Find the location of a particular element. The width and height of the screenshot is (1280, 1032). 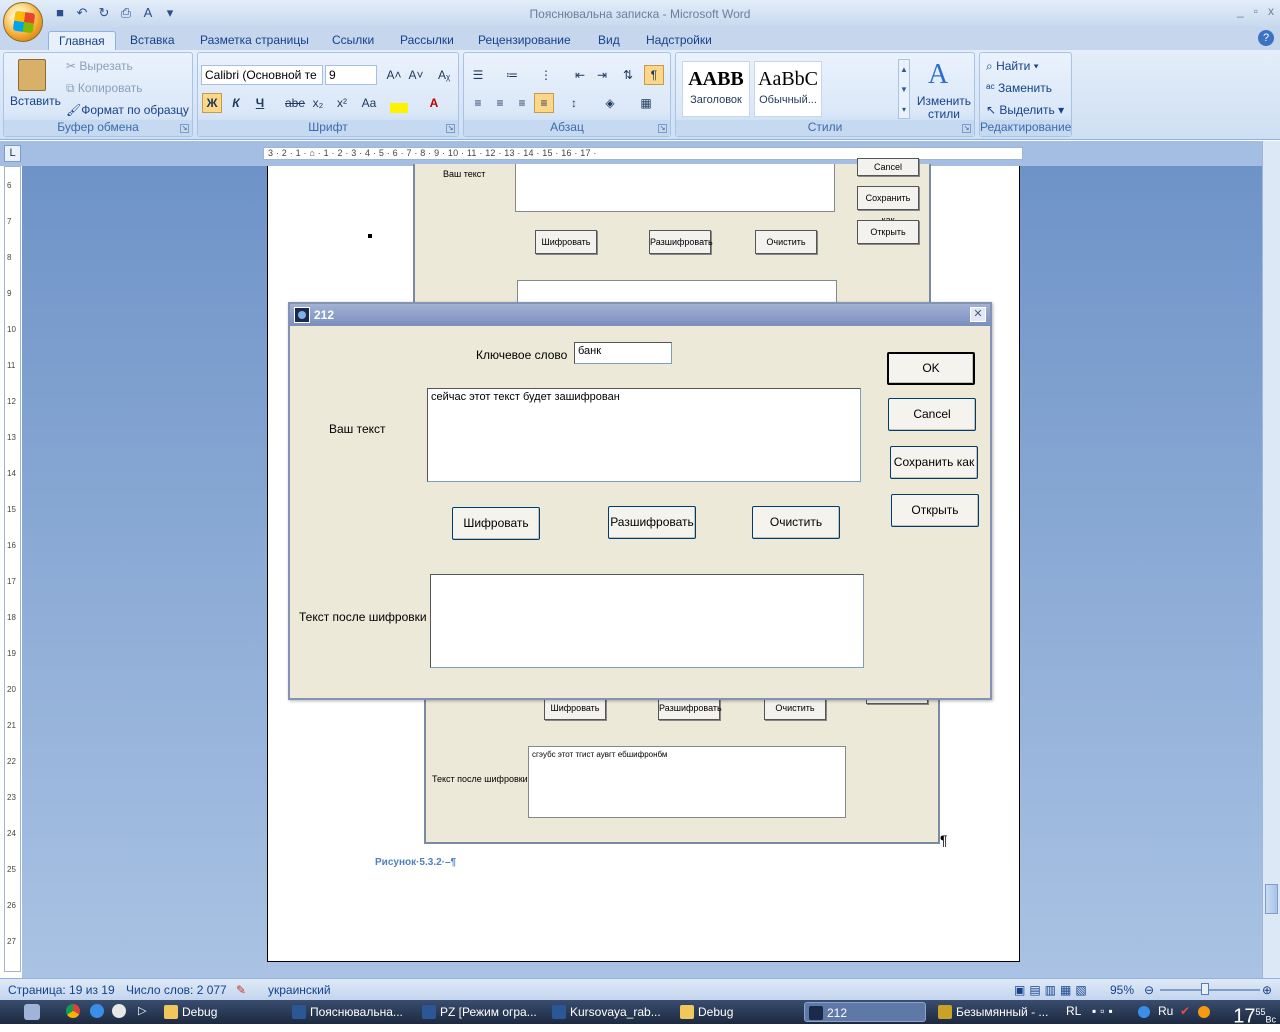

customize-qat-icon: ▾ is located at coordinates (170, 13).